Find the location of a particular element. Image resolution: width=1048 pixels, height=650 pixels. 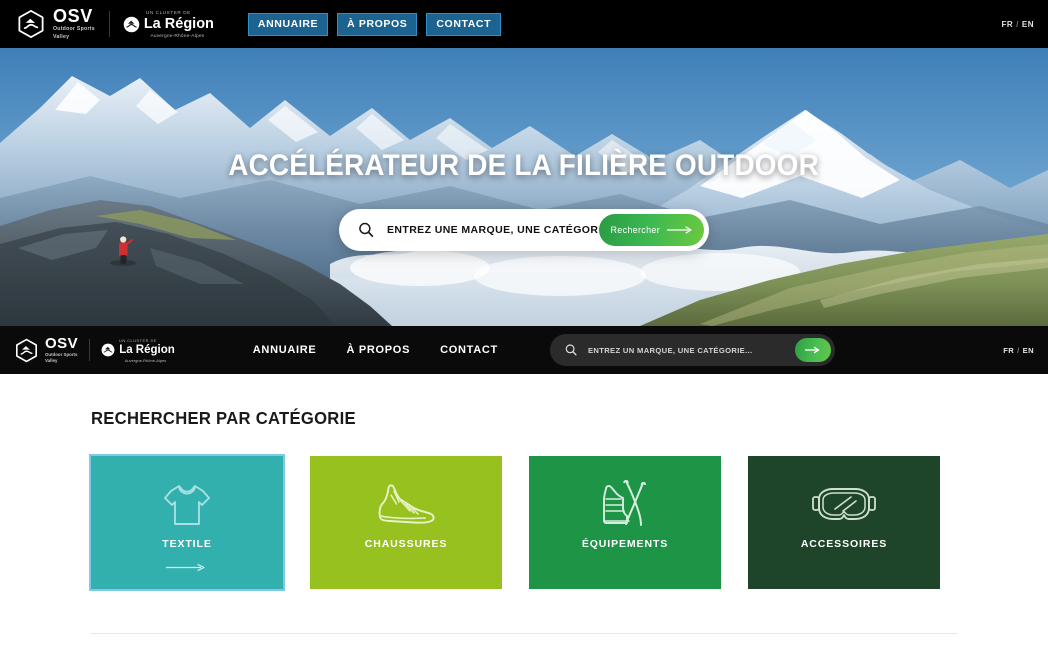

category-card-textile: TEXTILE is located at coordinates (187, 522).